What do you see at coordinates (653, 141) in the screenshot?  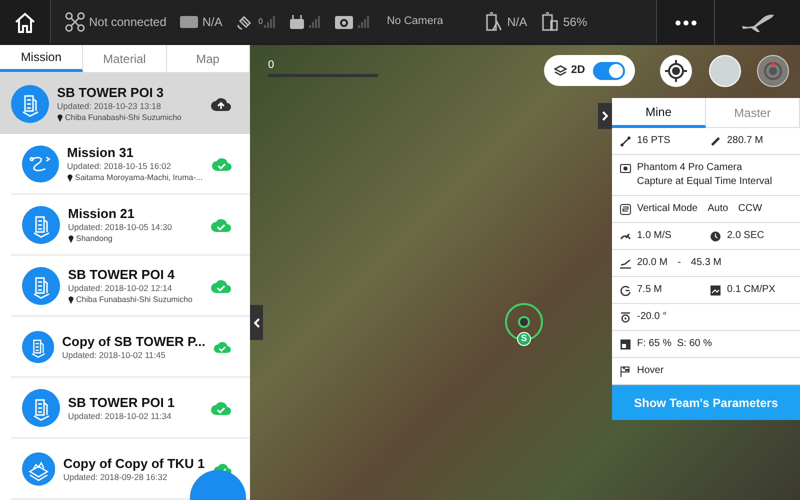 I see `waypoint-count: 16 PTS` at bounding box center [653, 141].